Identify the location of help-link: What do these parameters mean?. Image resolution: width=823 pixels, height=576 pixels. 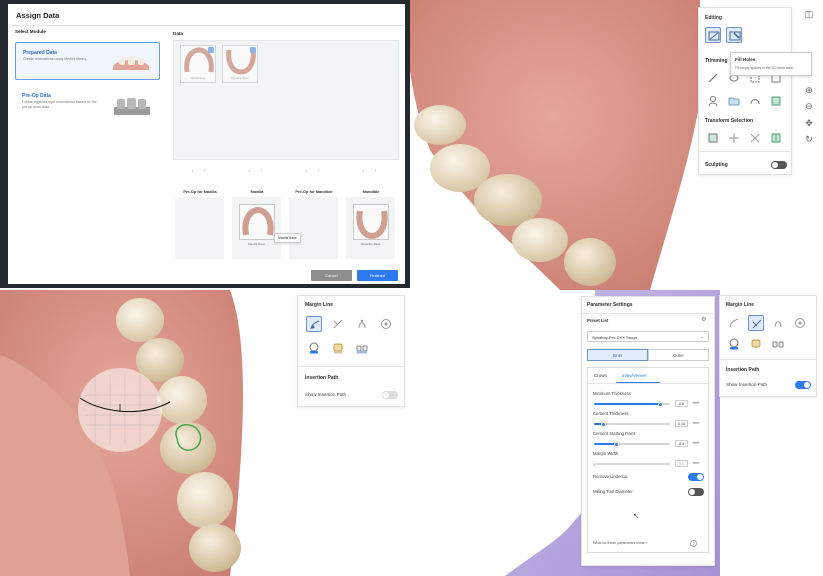
(620, 543).